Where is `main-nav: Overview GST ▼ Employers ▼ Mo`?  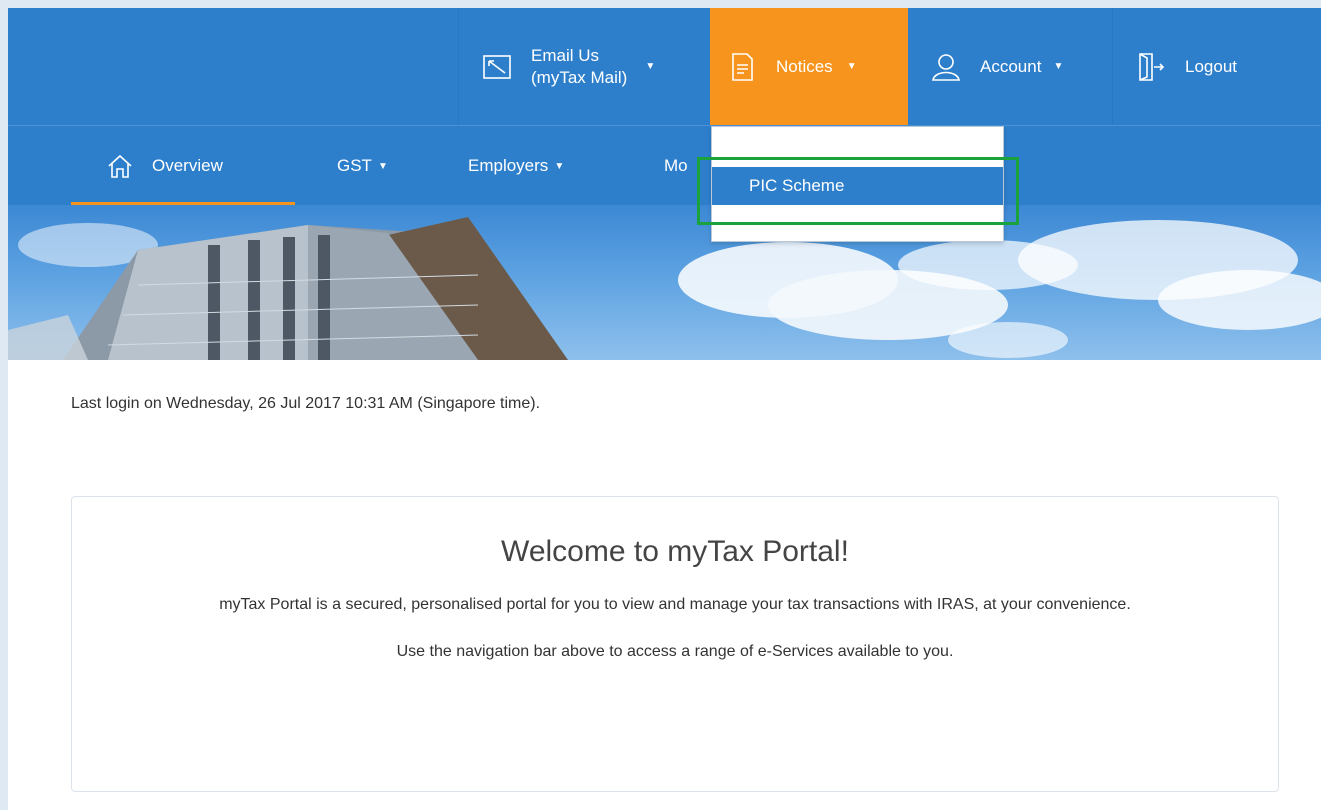
main-nav: Overview GST ▼ Employers ▼ Mo is located at coordinates (664, 165).